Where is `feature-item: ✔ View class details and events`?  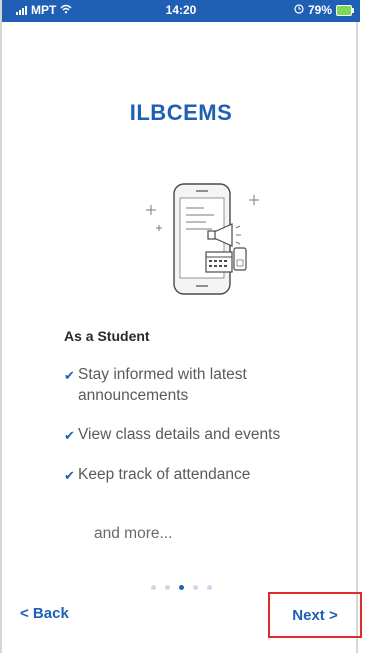 feature-item: ✔ View class details and events is located at coordinates (199, 435).